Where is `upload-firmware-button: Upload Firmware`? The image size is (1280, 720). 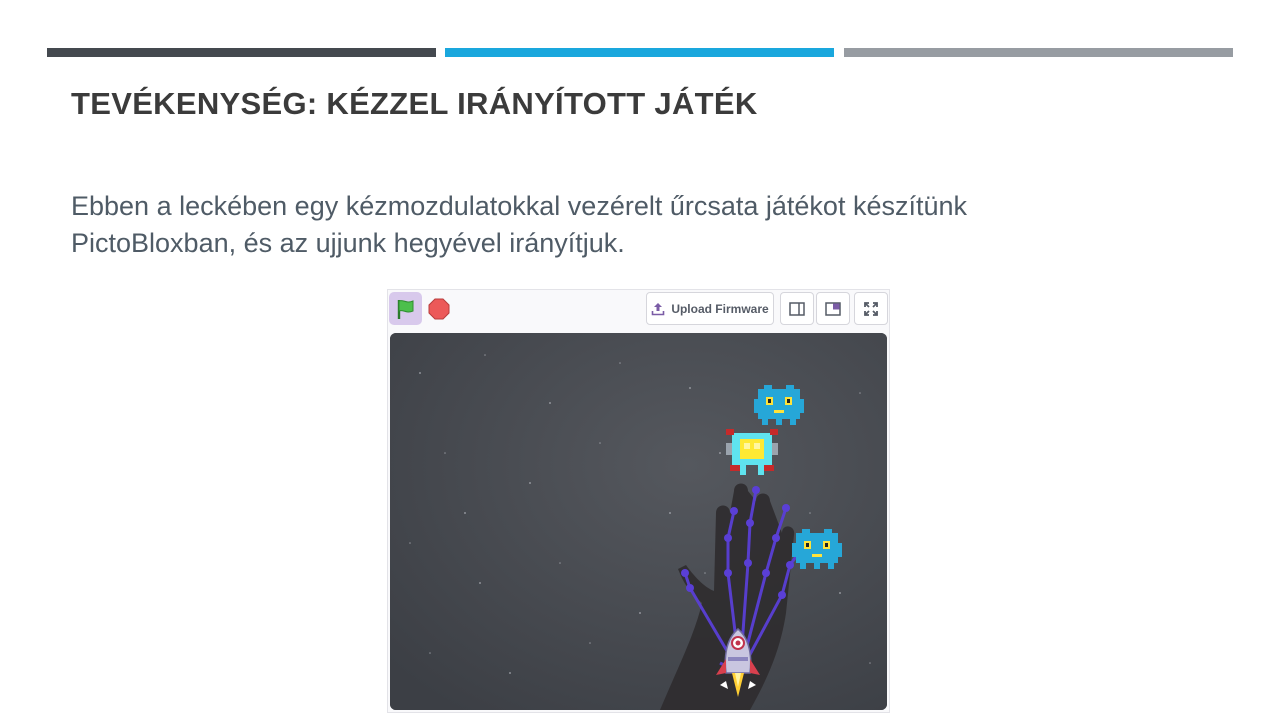 upload-firmware-button: Upload Firmware is located at coordinates (710, 308).